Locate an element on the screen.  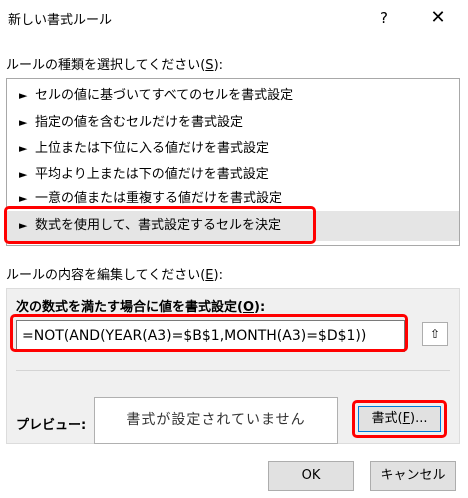
close-button: ✕ is located at coordinates (438, 18).